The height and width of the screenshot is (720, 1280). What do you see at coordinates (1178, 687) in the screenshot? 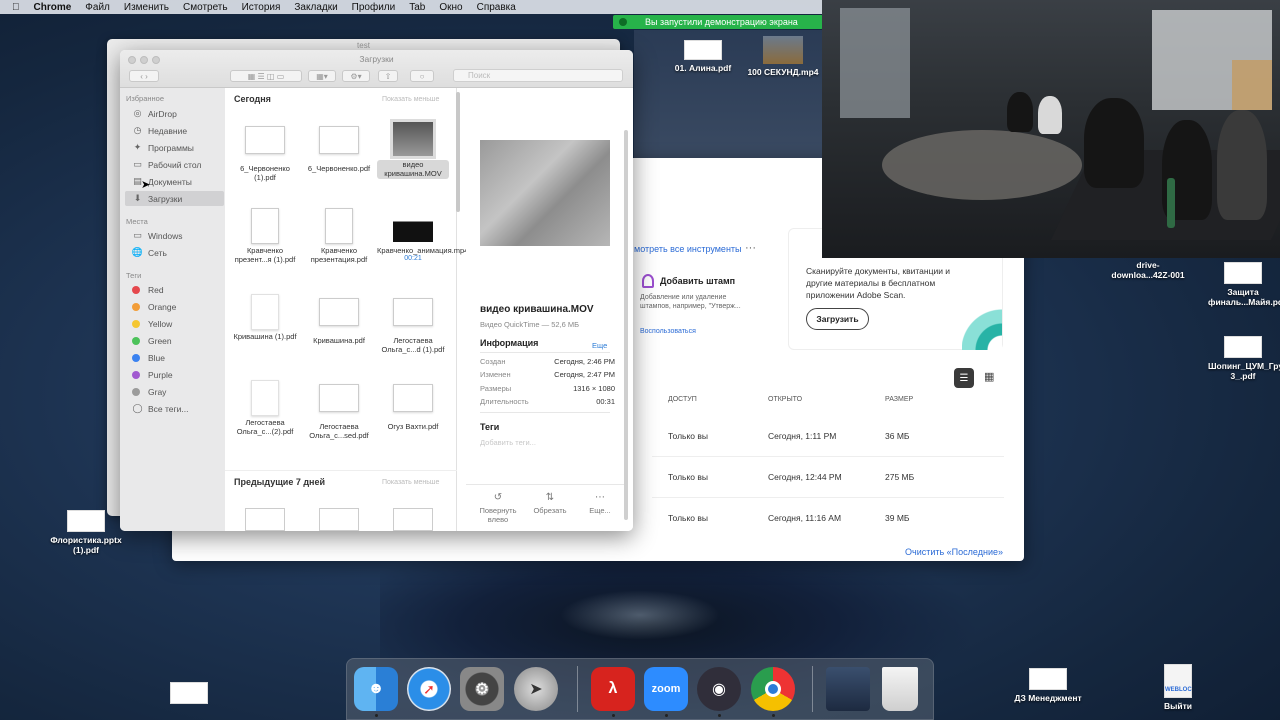
I see `webloc-file-icon: WEBLOC Выйти` at bounding box center [1178, 687].